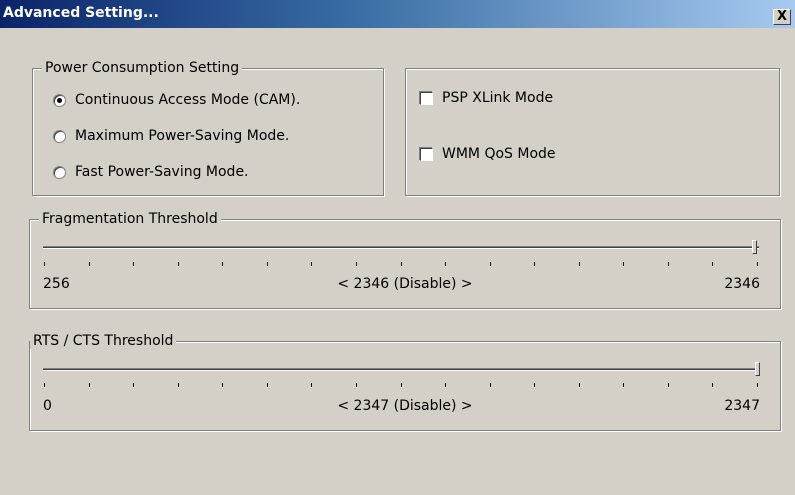  I want to click on radio-label-fast-psm: Fast Power-Saving Mode., so click(162, 172).